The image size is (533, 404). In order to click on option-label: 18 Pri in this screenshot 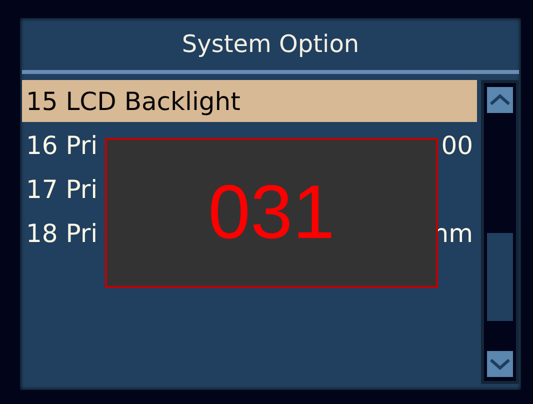, I will do `click(62, 233)`.